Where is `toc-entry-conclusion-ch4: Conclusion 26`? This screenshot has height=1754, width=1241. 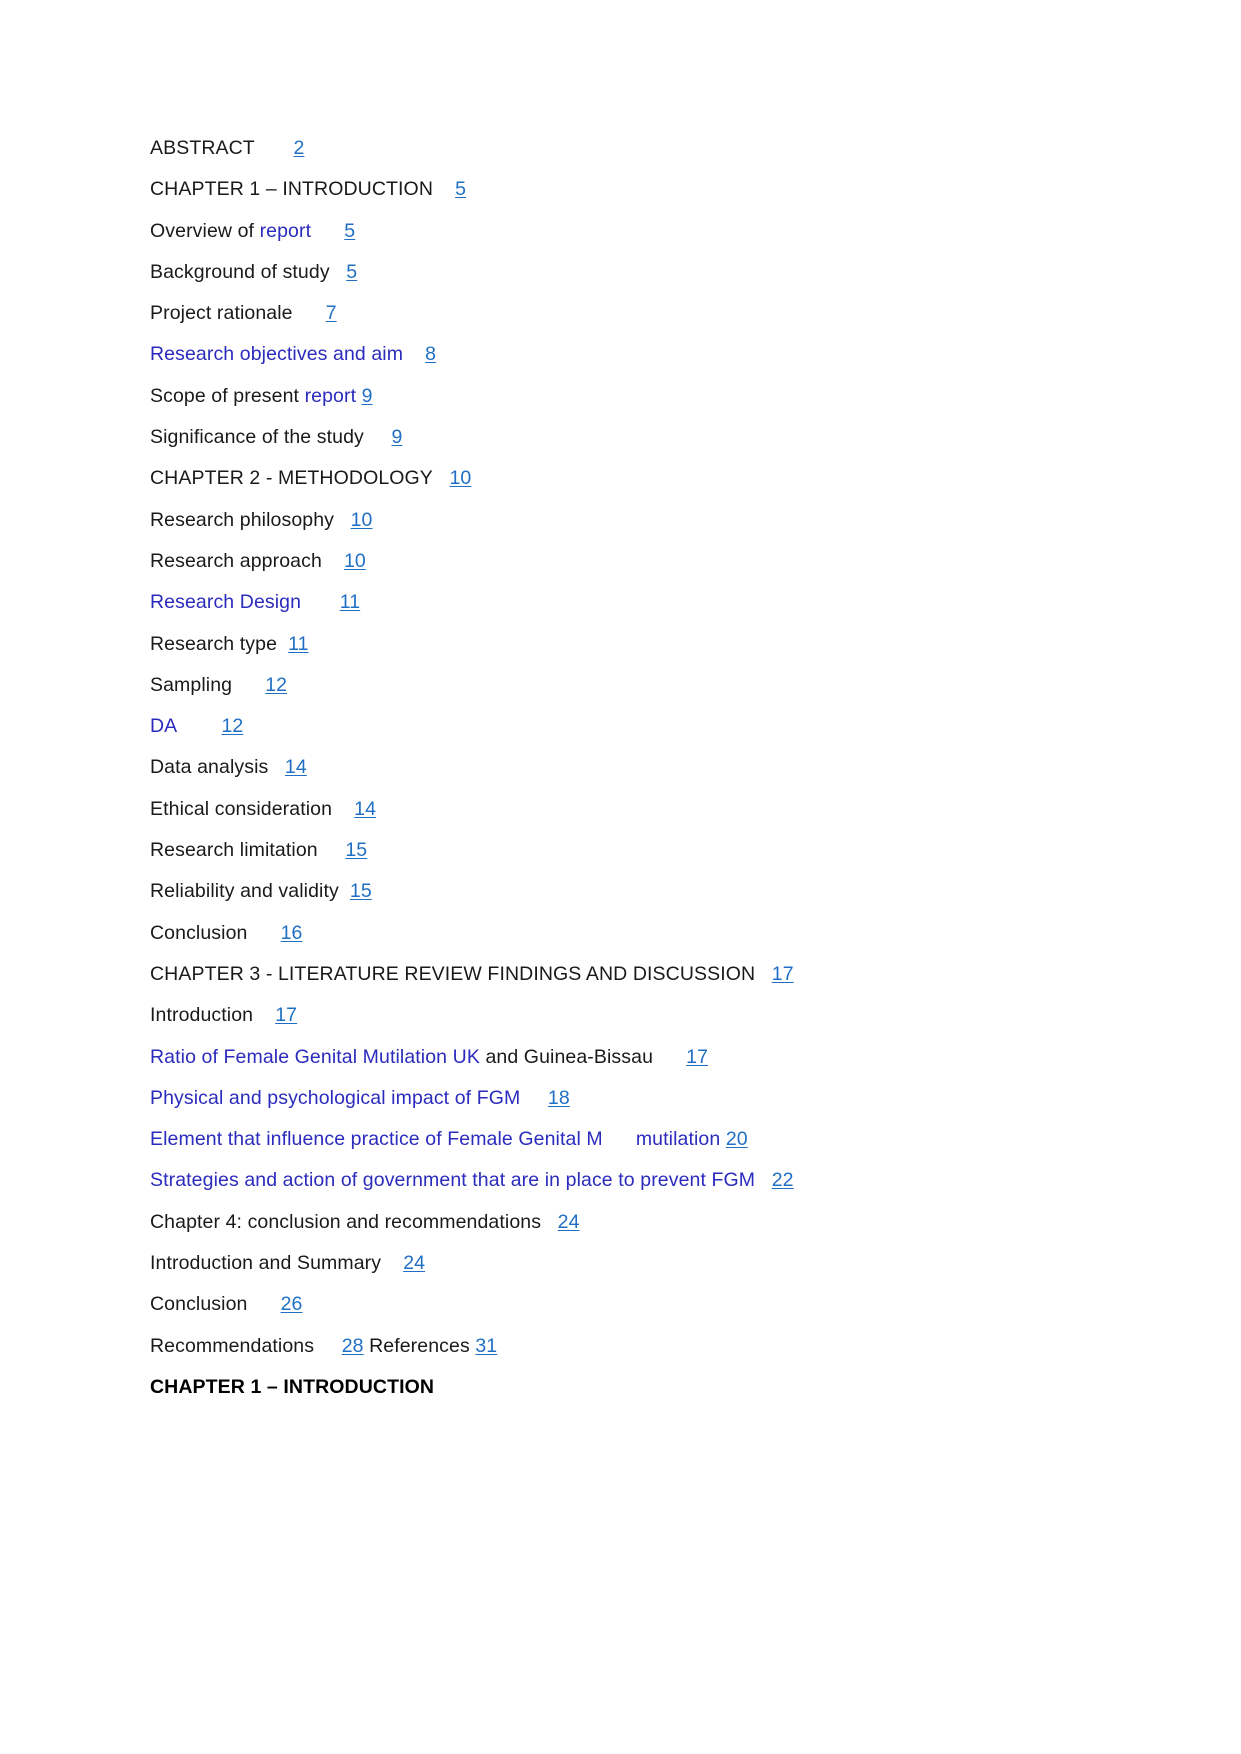
toc-entry-conclusion-ch4: Conclusion 26 is located at coordinates (620, 1304).